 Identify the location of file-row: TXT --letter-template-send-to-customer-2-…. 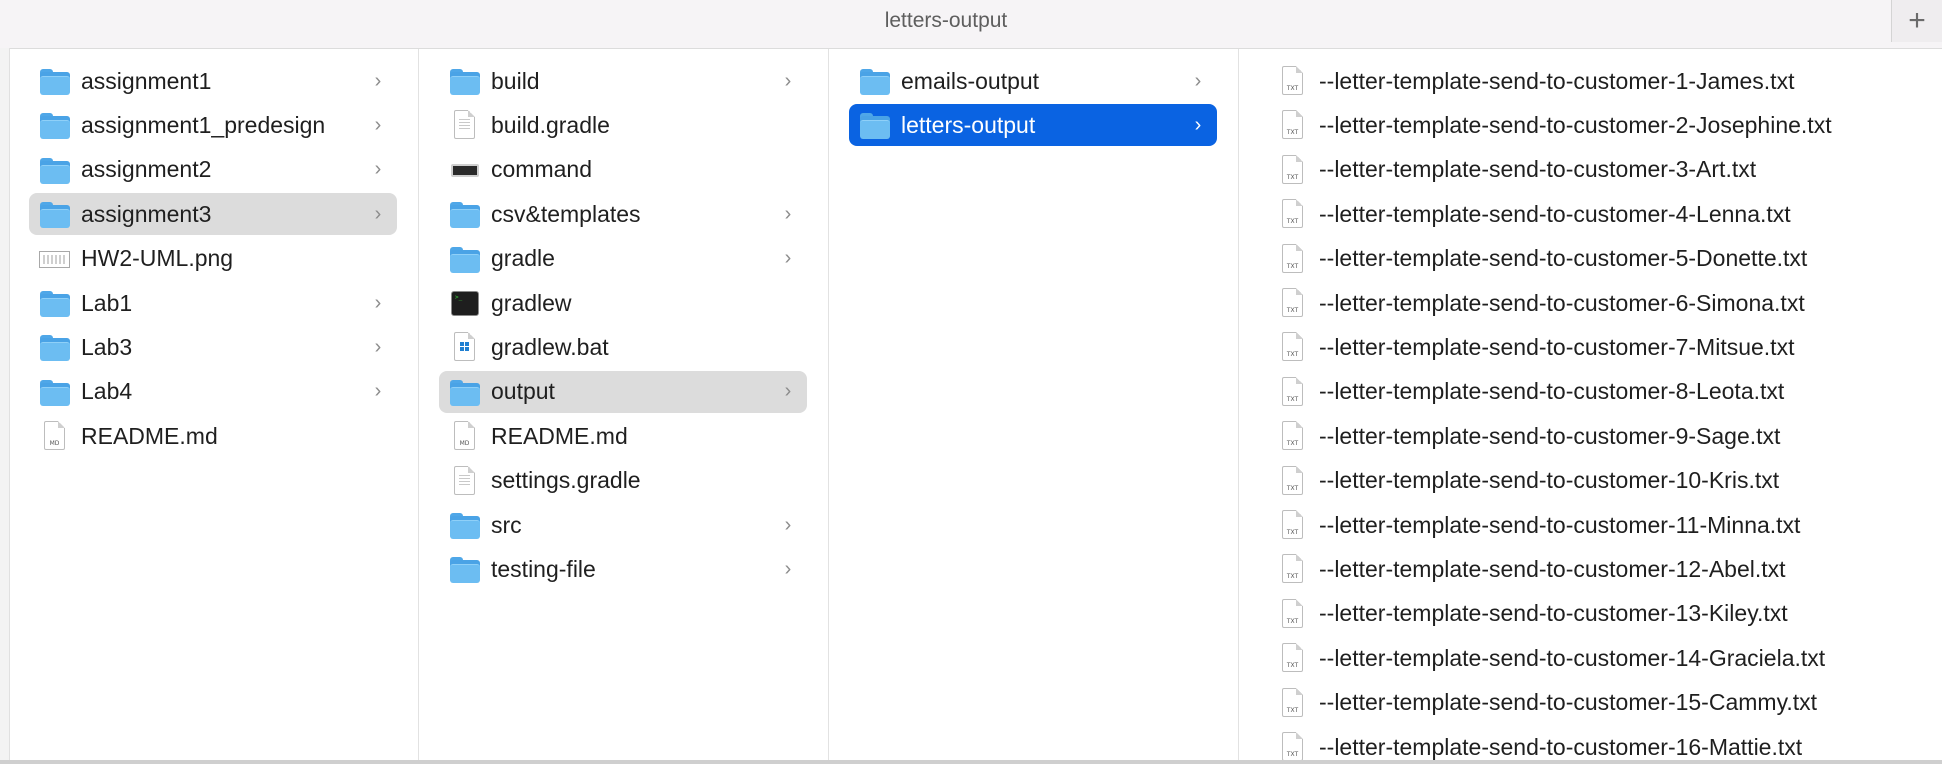
(1602, 125).